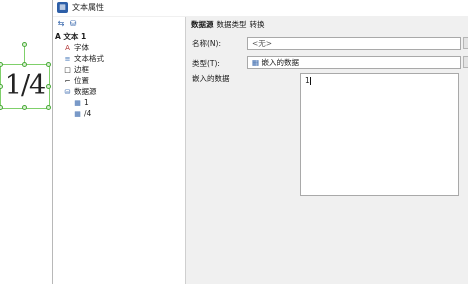 This screenshot has height=284, width=468. Describe the element at coordinates (1, 107) in the screenshot. I see `resize-handle-bottom-left` at that location.